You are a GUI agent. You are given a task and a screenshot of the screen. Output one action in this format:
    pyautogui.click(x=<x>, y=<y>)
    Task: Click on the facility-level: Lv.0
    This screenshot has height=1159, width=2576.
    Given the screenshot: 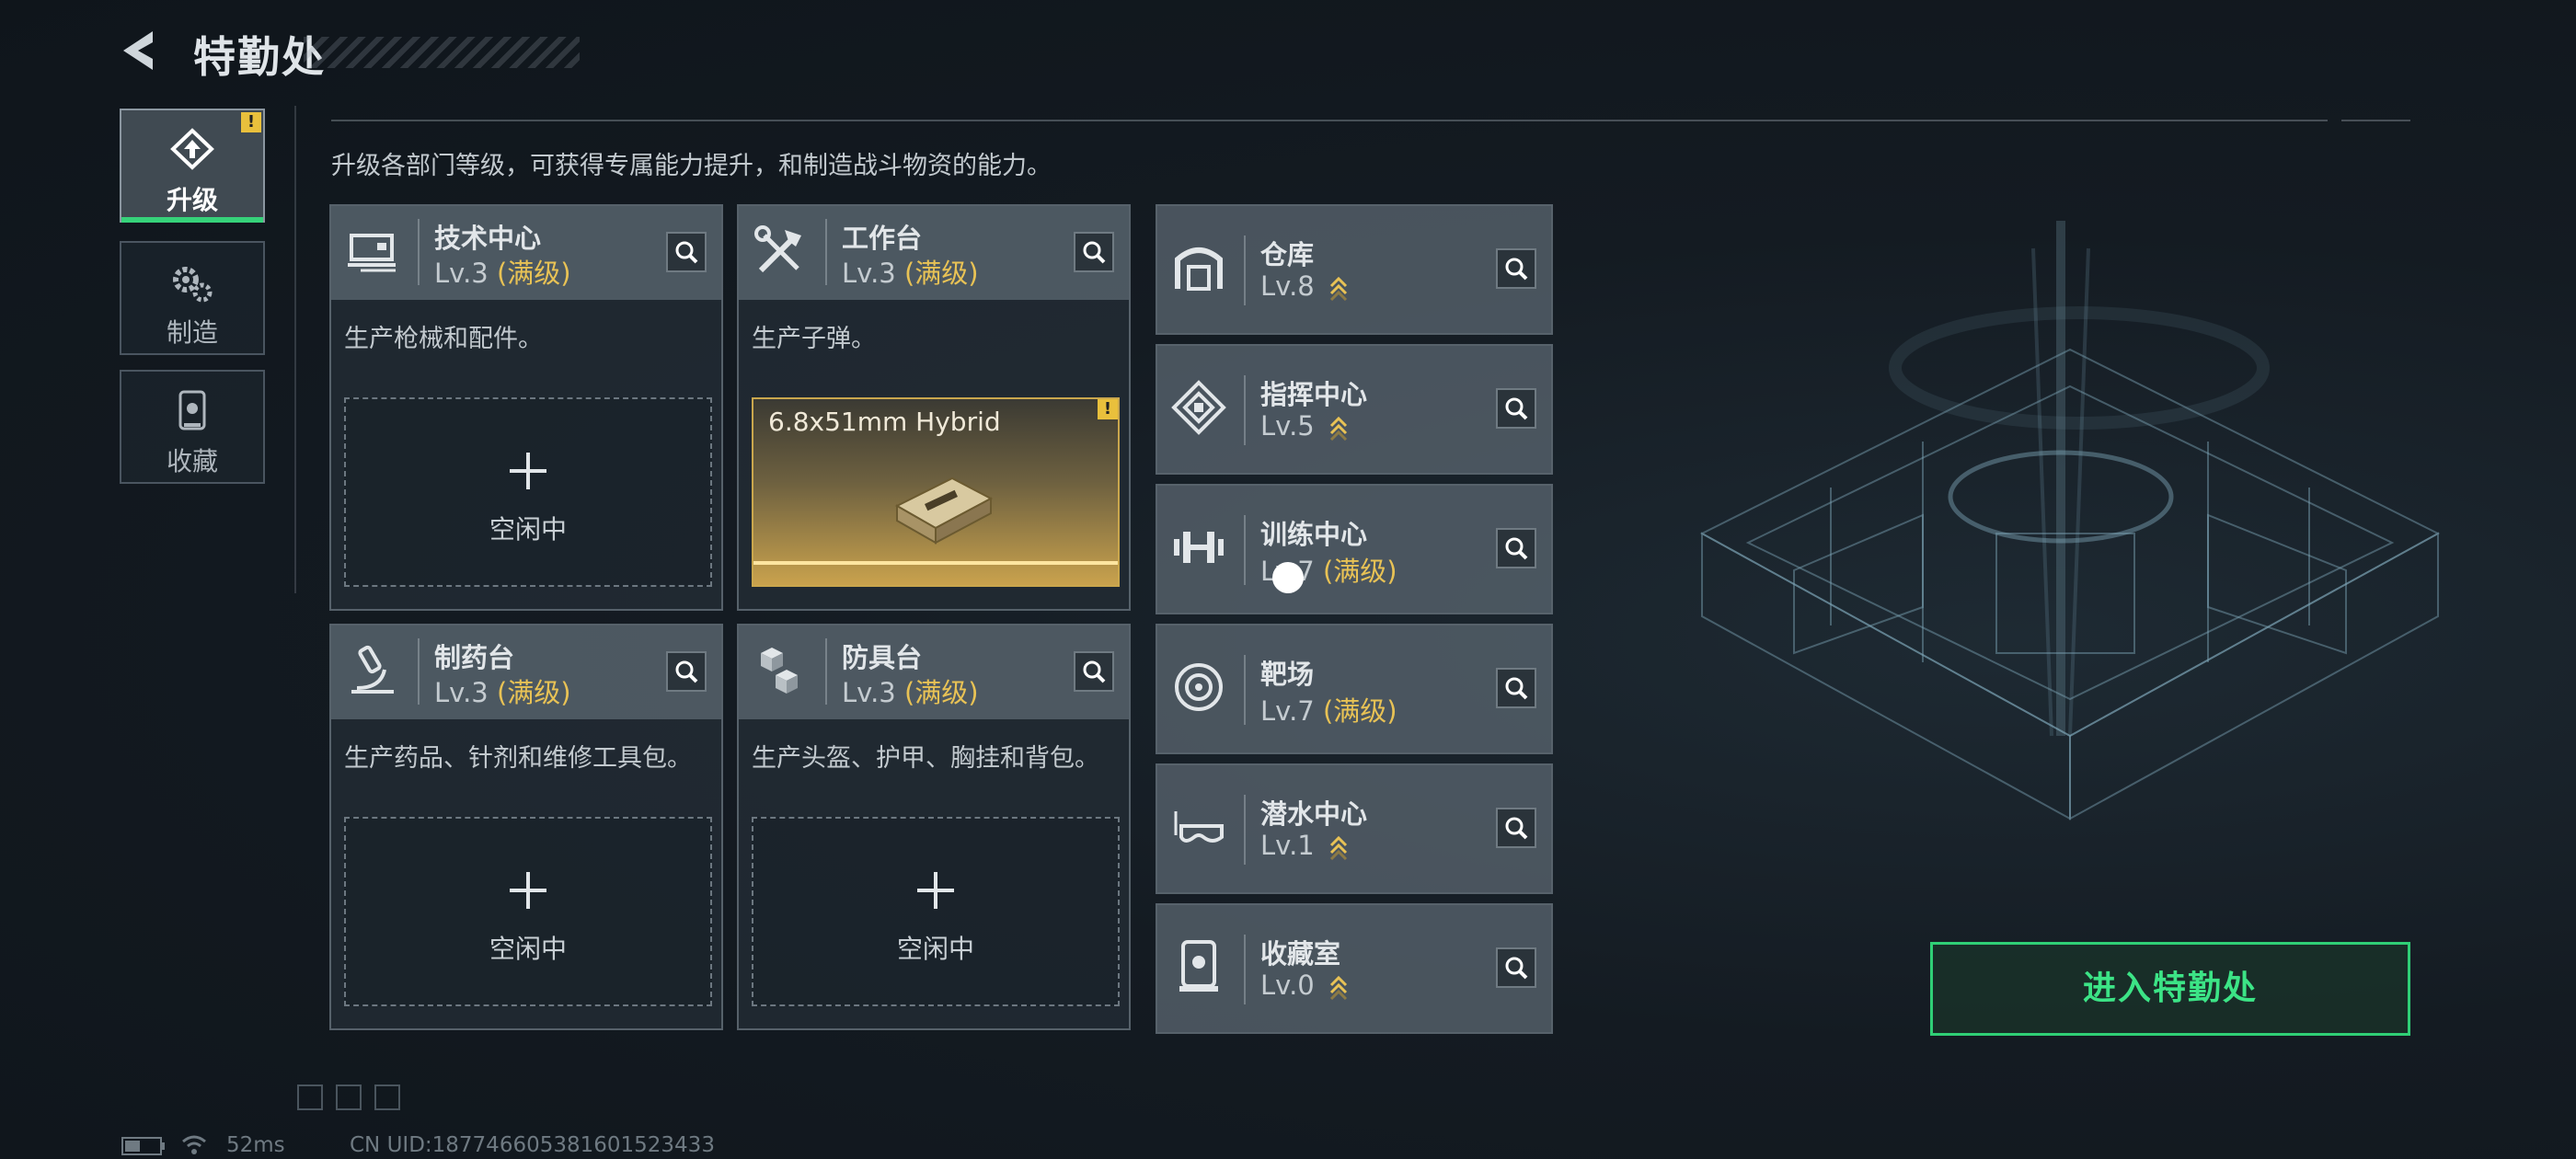 What is the action you would take?
    pyautogui.click(x=1304, y=985)
    